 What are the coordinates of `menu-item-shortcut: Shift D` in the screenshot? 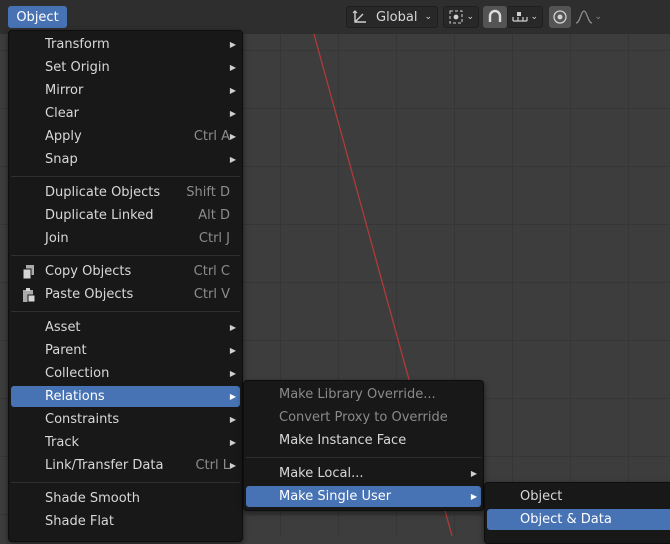 It's located at (208, 192).